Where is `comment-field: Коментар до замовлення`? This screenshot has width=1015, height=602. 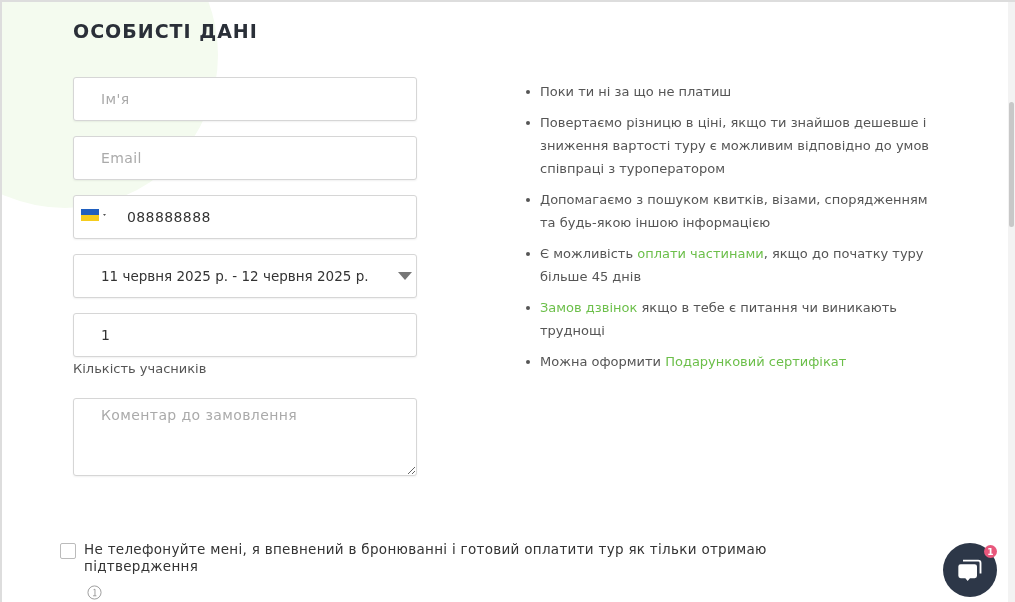
comment-field: Коментар до замовлення is located at coordinates (245, 437).